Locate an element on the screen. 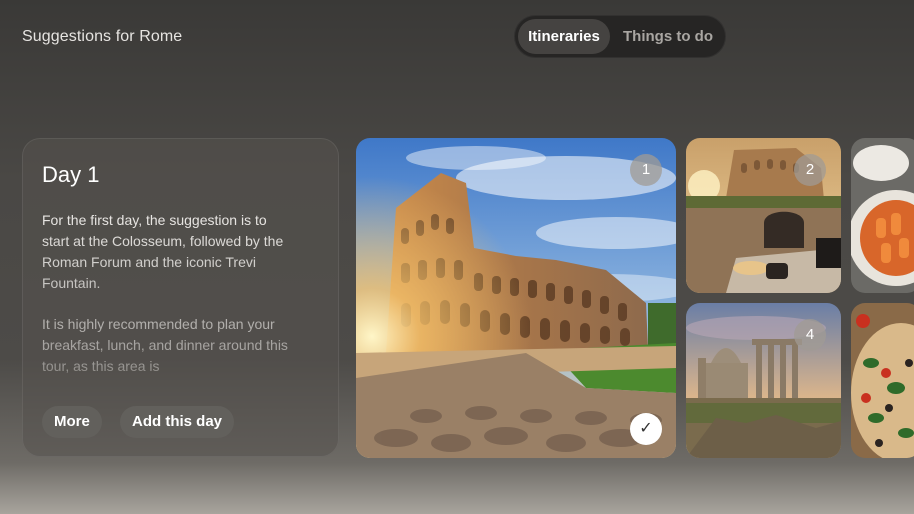  photo-tile-pizza is located at coordinates (882, 380).